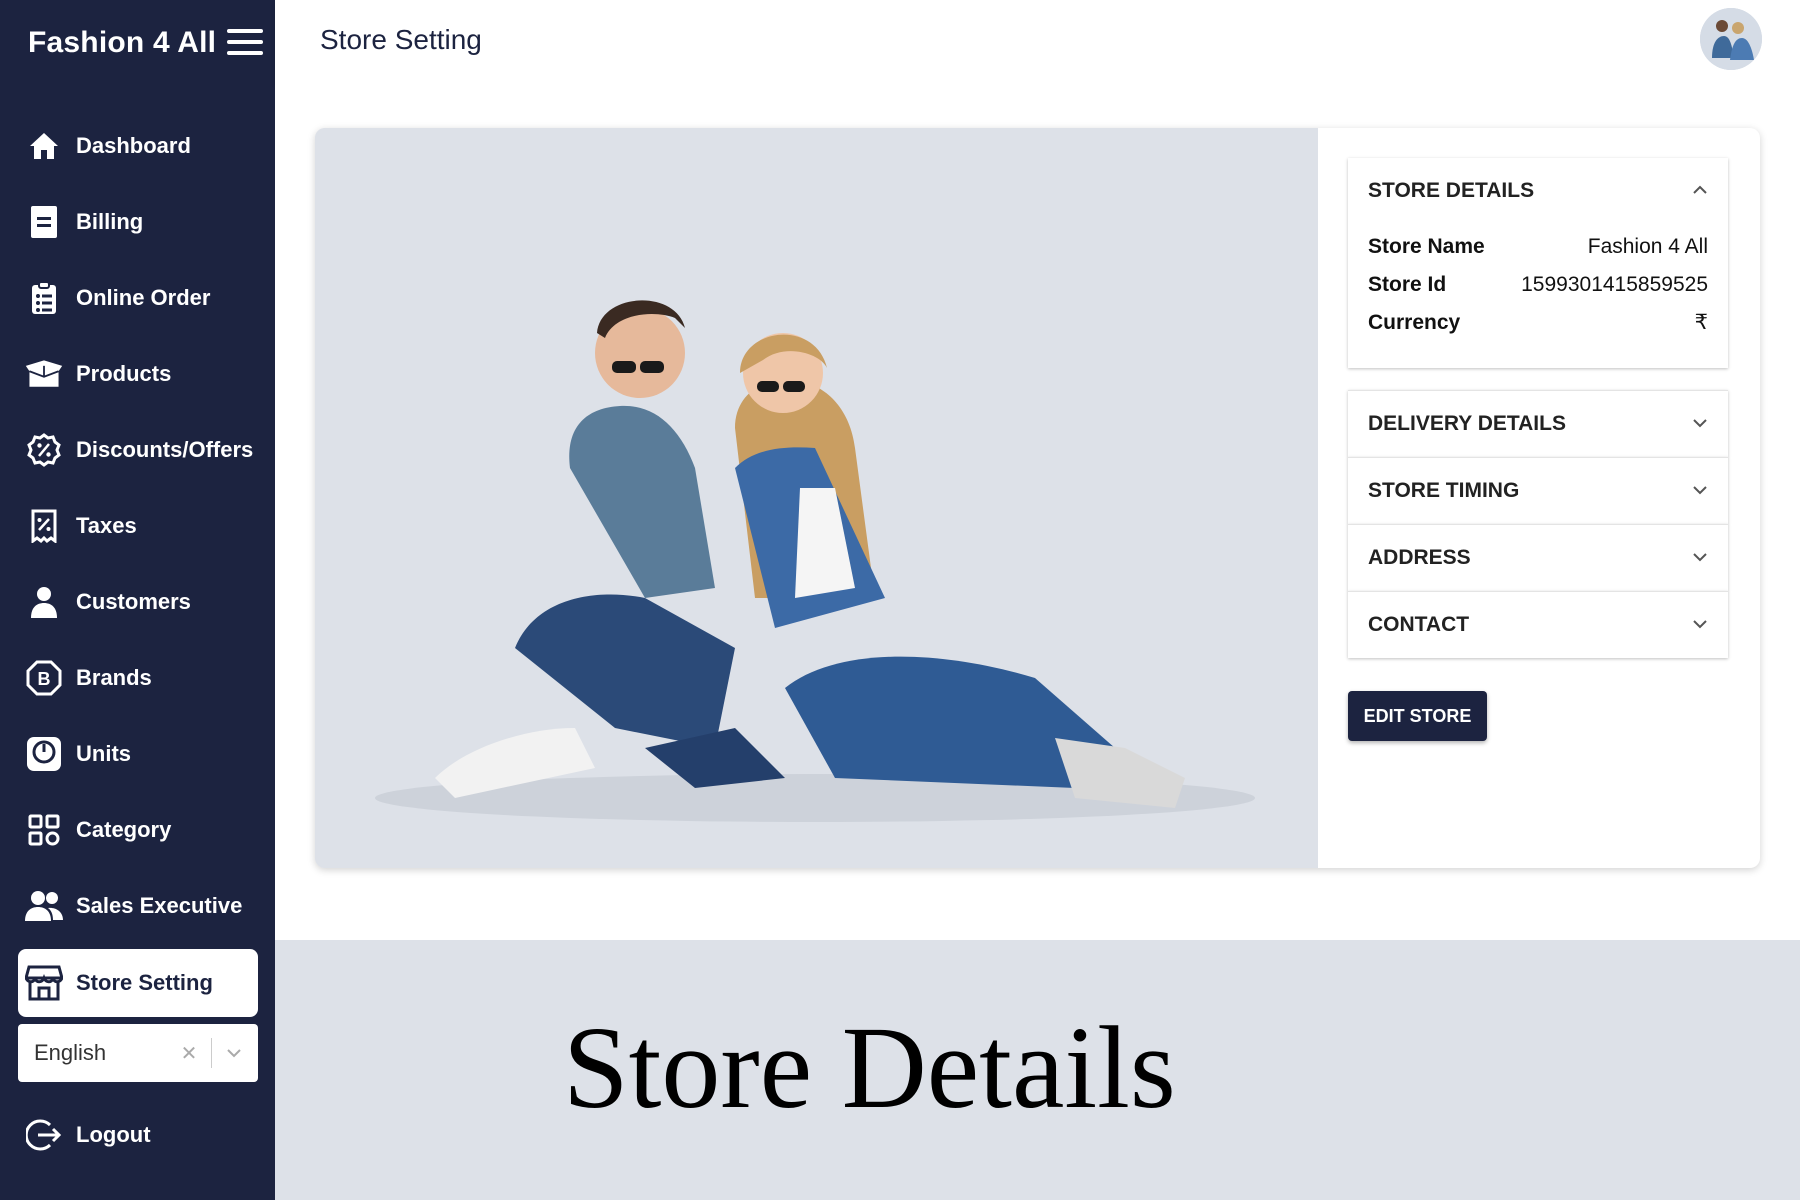 Image resolution: width=1800 pixels, height=1200 pixels. I want to click on brand-icon: B, so click(44, 678).